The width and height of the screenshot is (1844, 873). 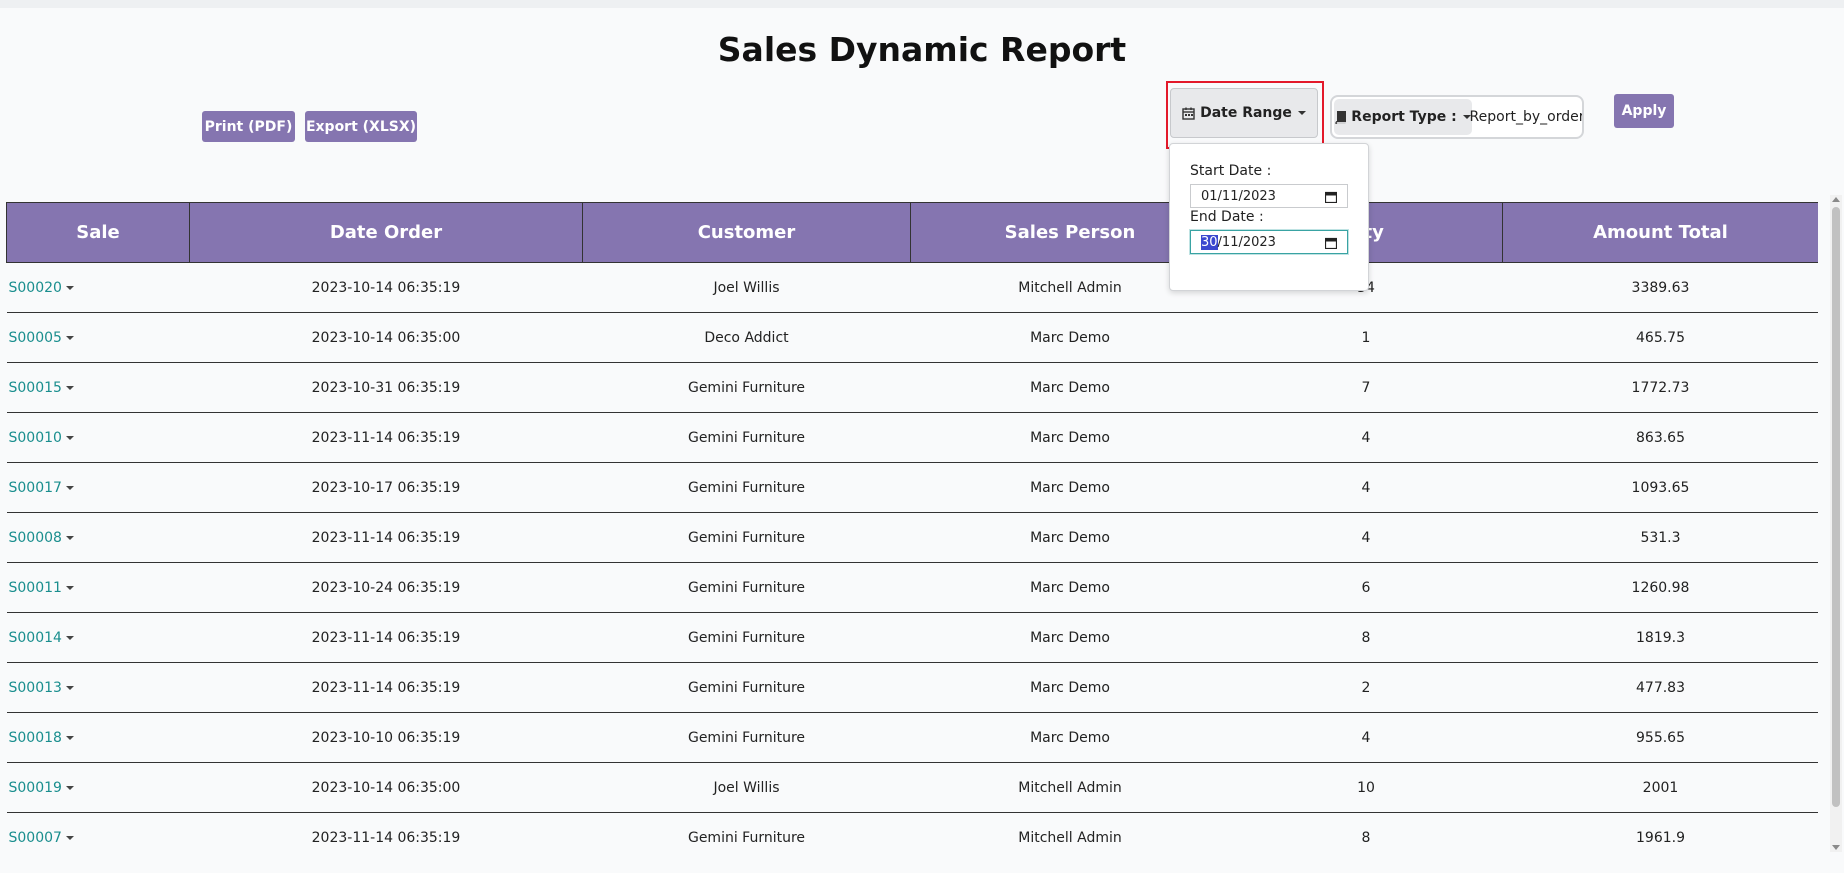 What do you see at coordinates (98, 737) in the screenshot?
I see `sale-cell: S00018` at bounding box center [98, 737].